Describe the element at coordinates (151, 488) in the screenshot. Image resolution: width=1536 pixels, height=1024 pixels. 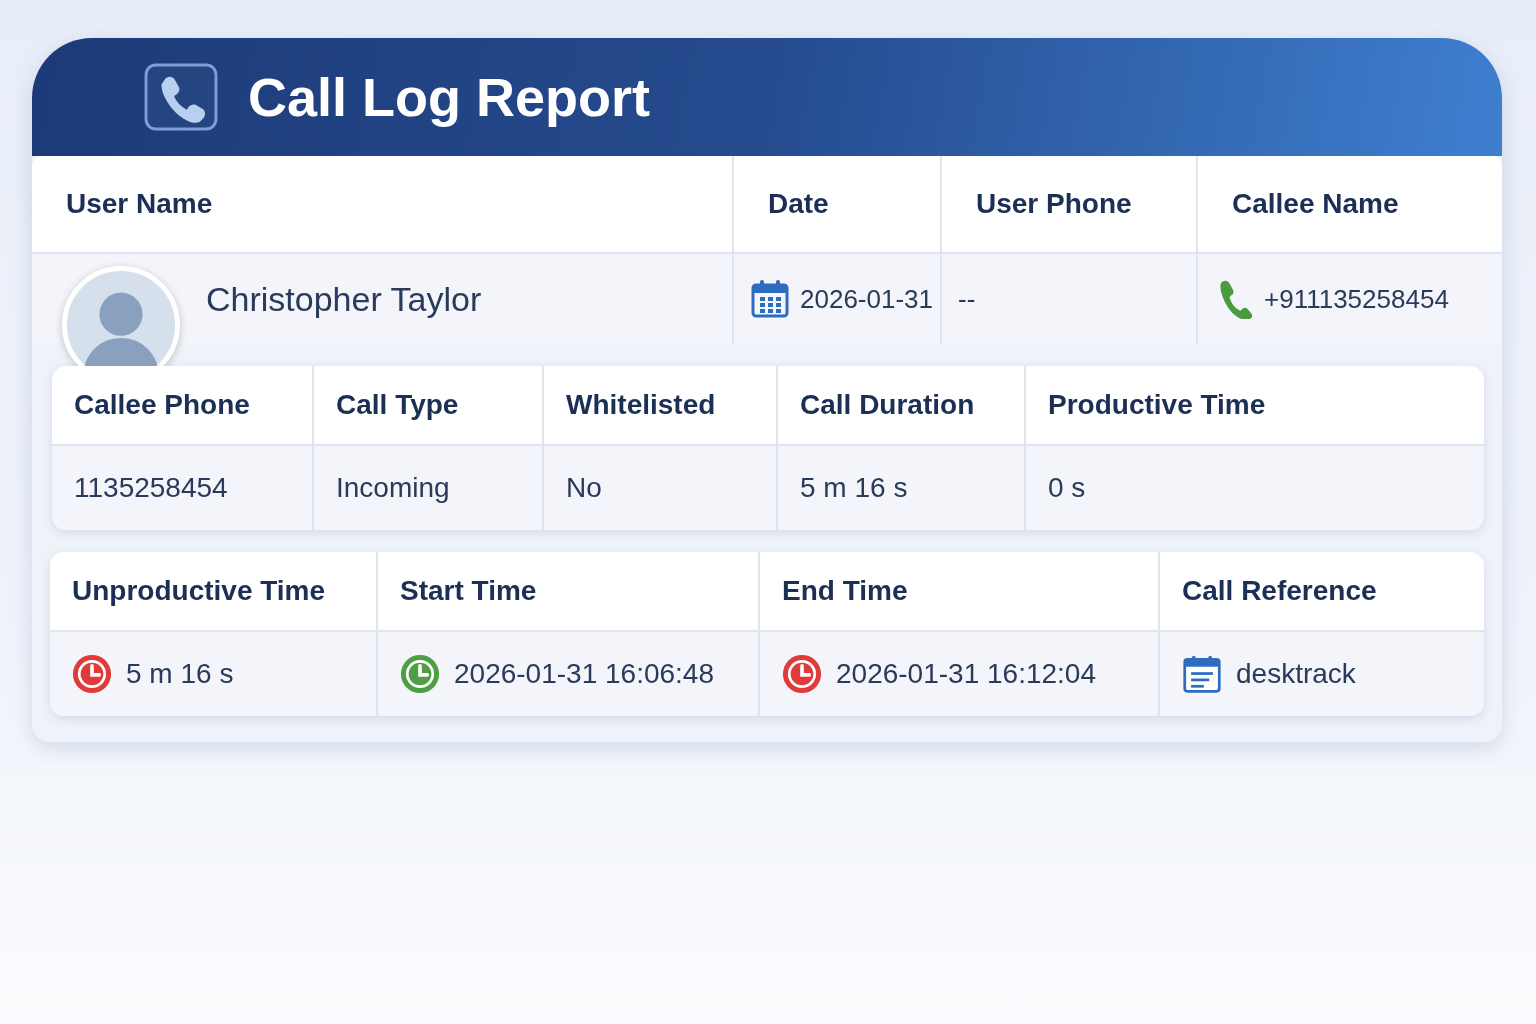
I see `cell-value: 1135258454` at that location.